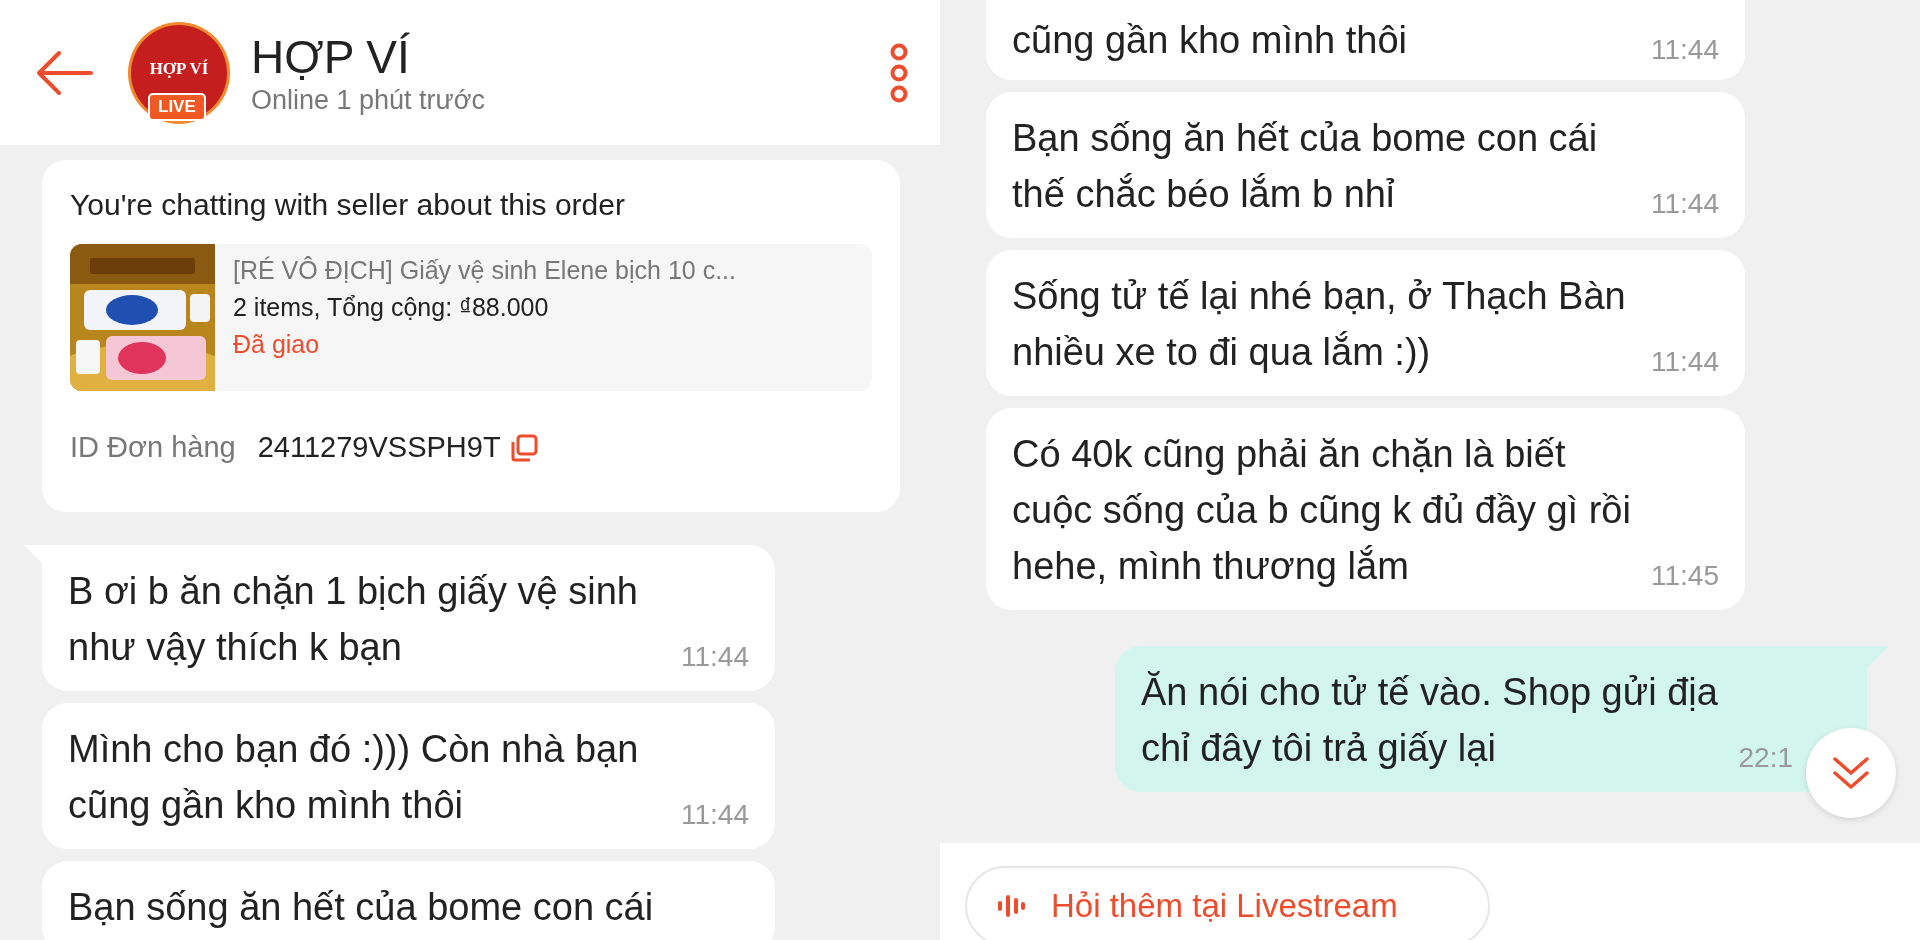 The height and width of the screenshot is (940, 1920). What do you see at coordinates (899, 72) in the screenshot?
I see `more-options-icon` at bounding box center [899, 72].